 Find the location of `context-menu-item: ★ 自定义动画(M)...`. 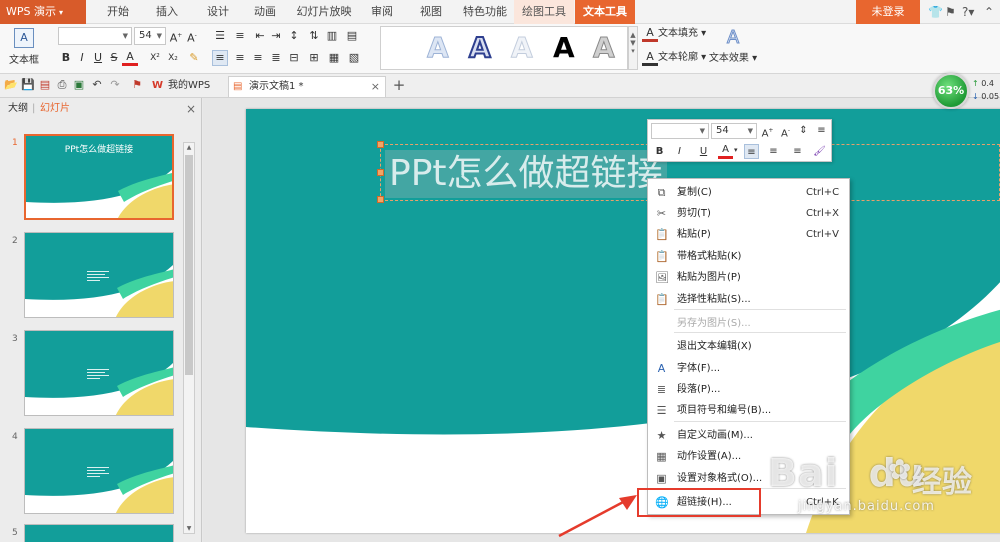

context-menu-item: ★ 自定义动画(M)... is located at coordinates (749, 435).